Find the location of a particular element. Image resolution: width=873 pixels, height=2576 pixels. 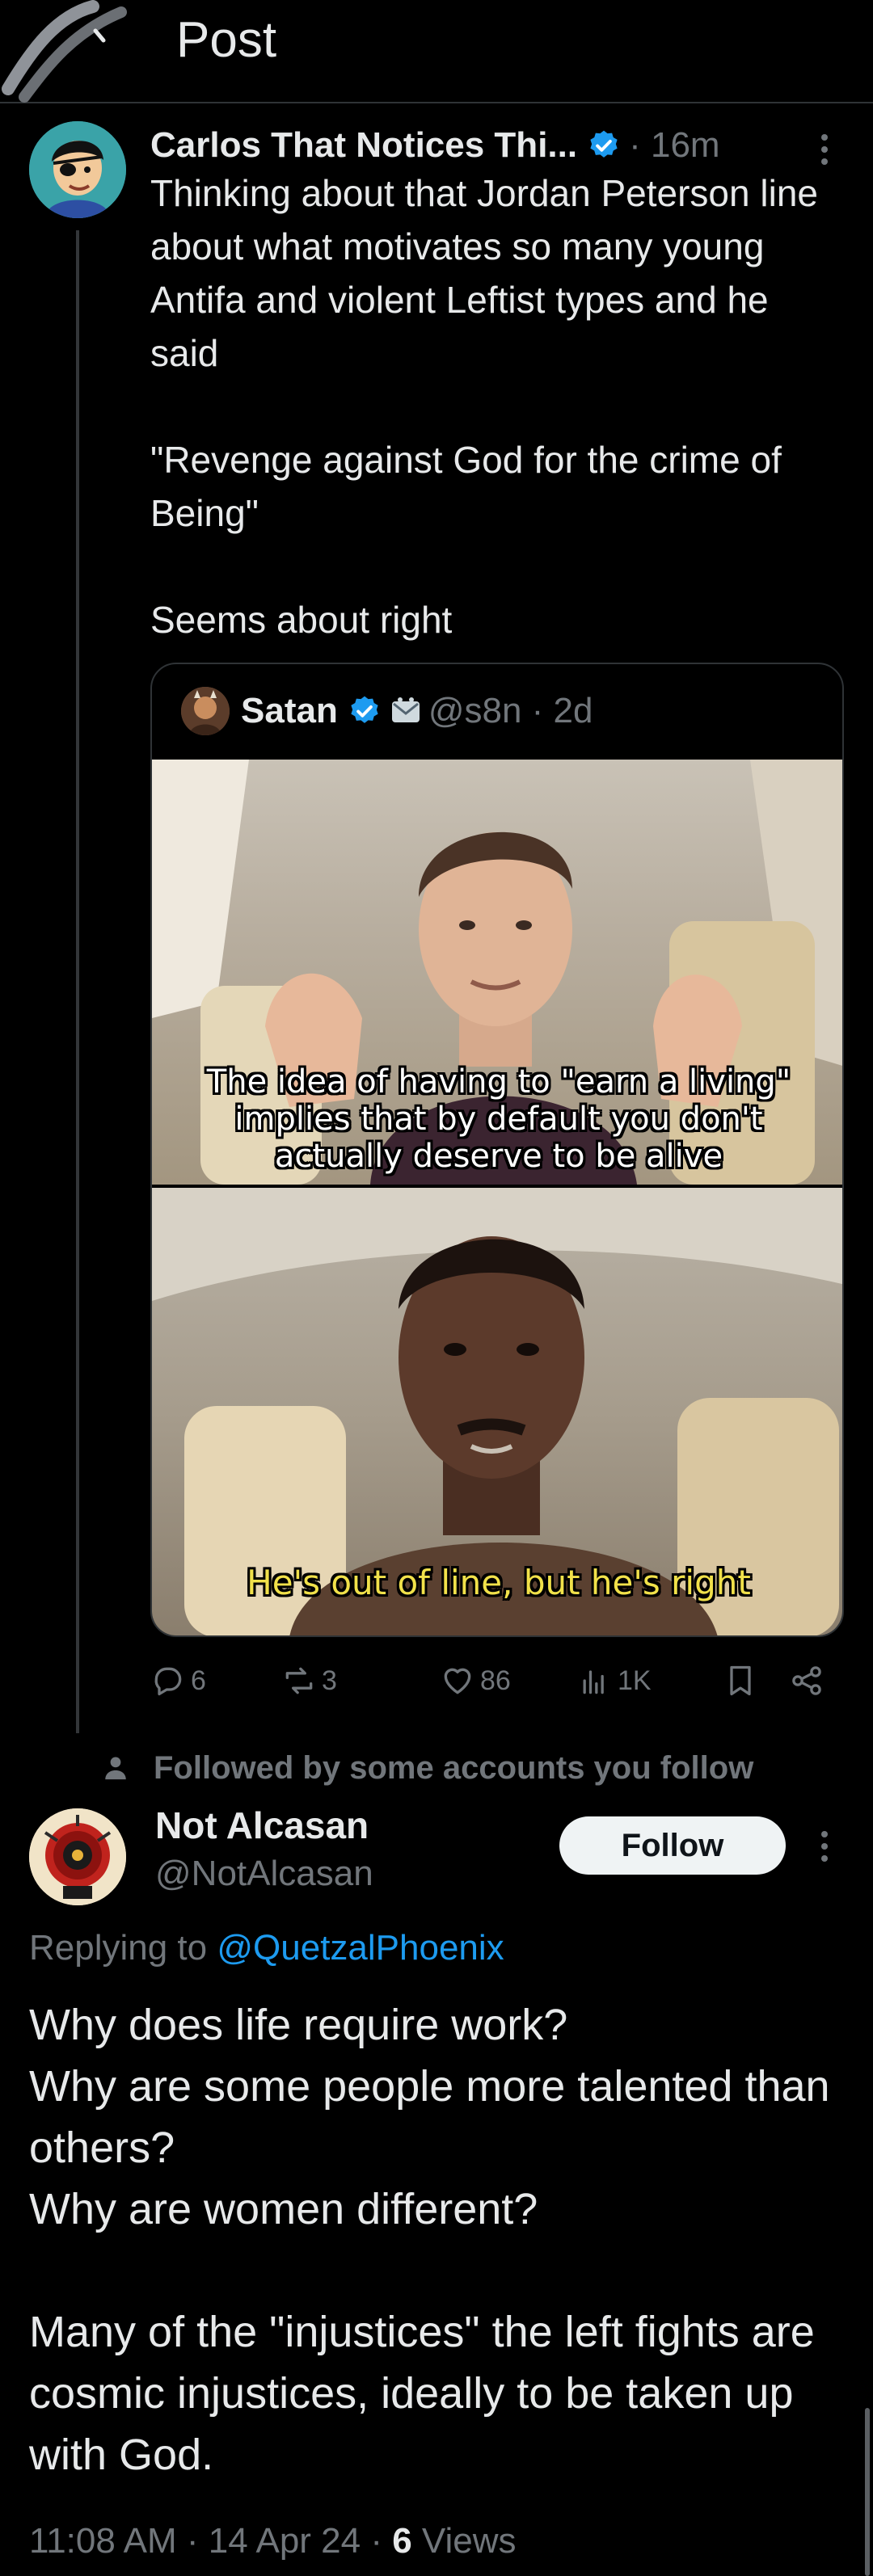

scrollbar is located at coordinates (867, 2492).